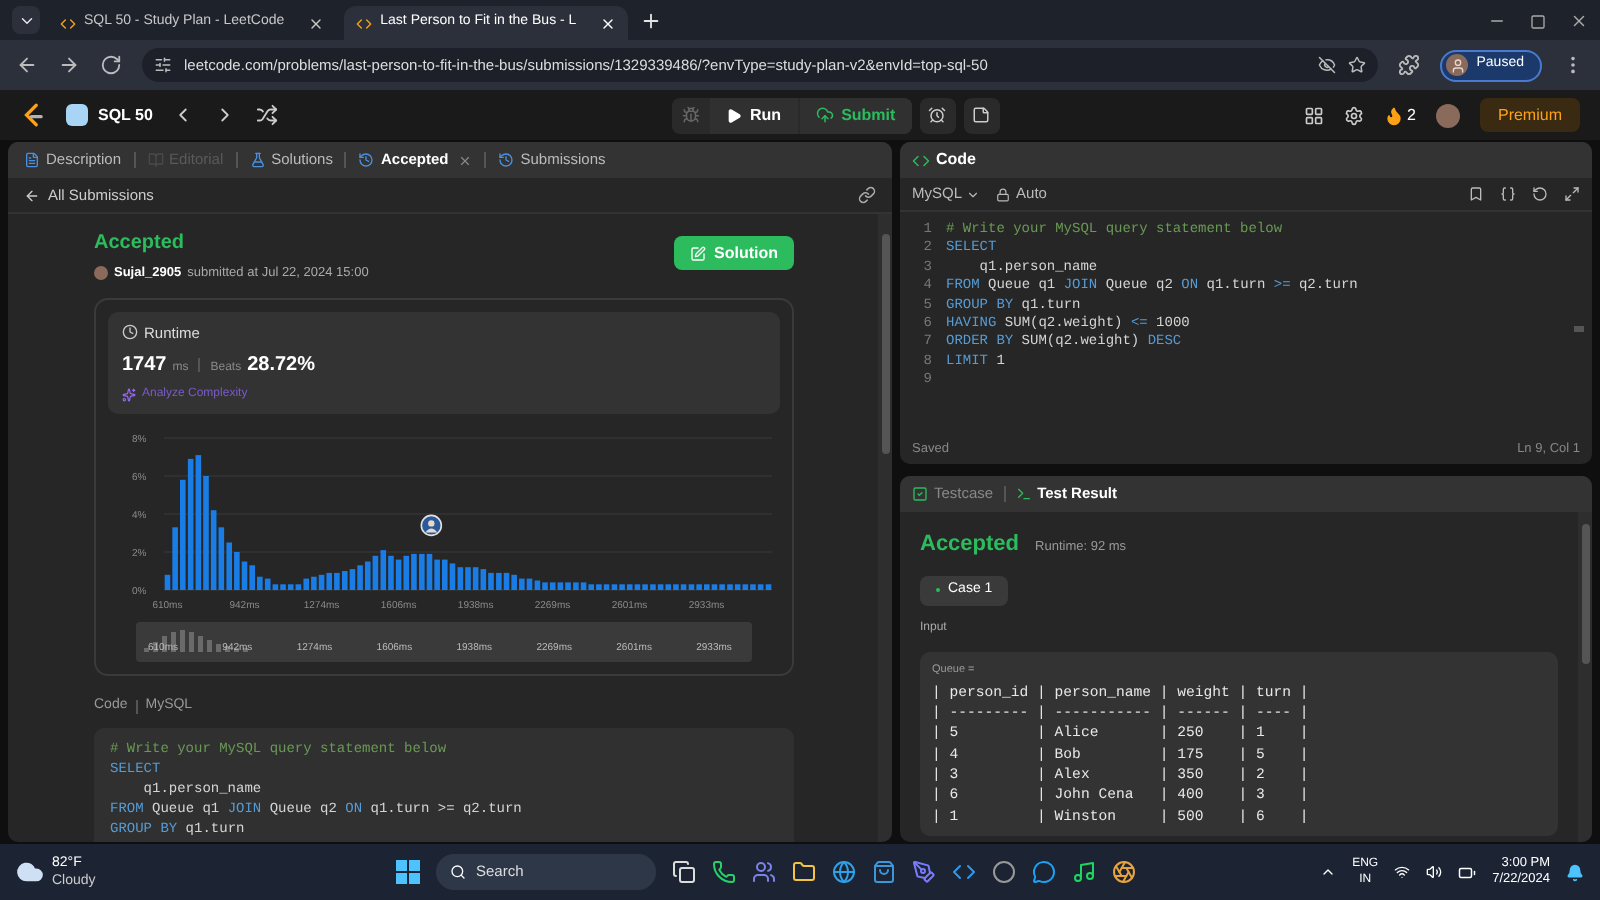 This screenshot has width=1600, height=900. I want to click on chevron-up-icon, so click(1328, 872).